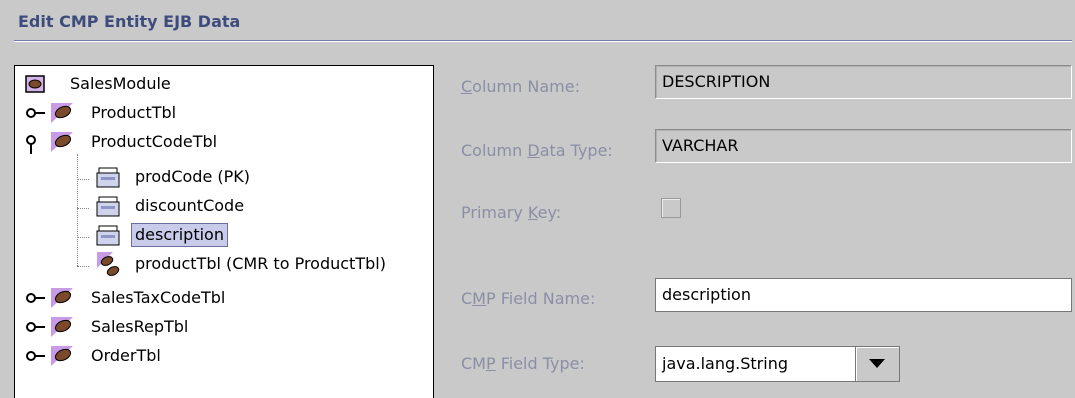 Image resolution: width=1075 pixels, height=398 pixels. I want to click on tree-item-label: ProductTbl, so click(134, 112).